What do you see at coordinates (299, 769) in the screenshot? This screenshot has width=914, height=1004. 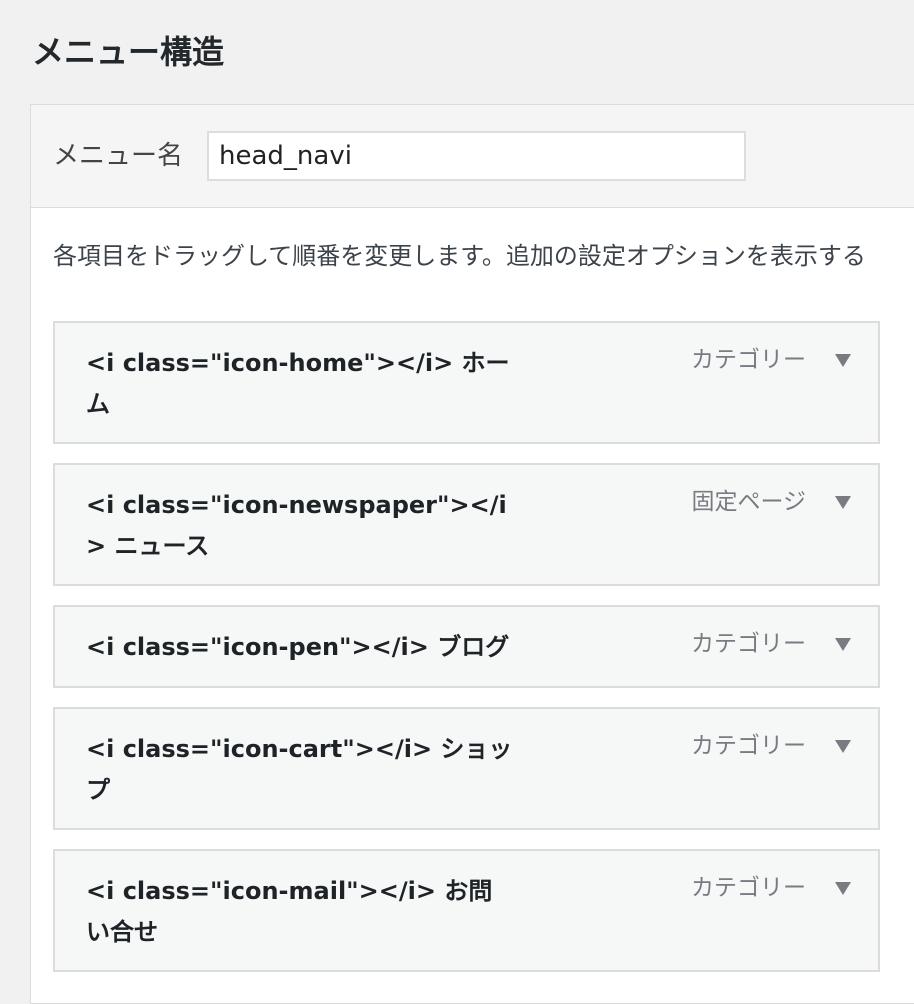 I see `menu-item-title: <i class="icon-cart"></i> ショップ` at bounding box center [299, 769].